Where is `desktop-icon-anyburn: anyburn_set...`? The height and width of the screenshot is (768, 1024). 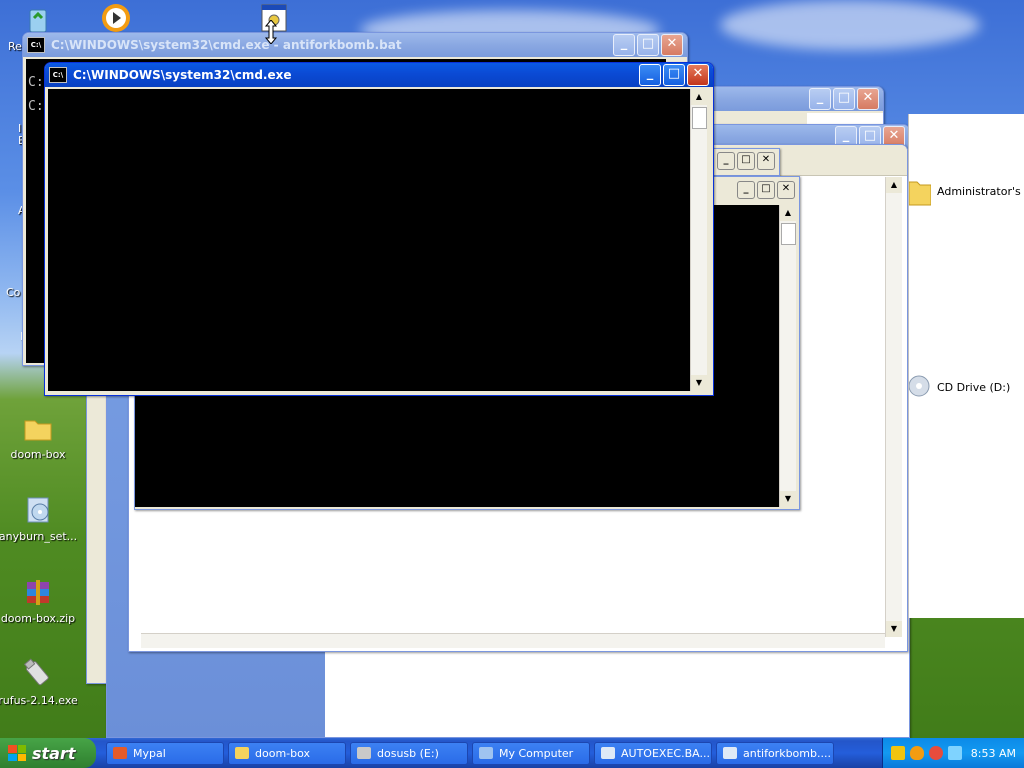 desktop-icon-anyburn: anyburn_set... is located at coordinates (39, 518).